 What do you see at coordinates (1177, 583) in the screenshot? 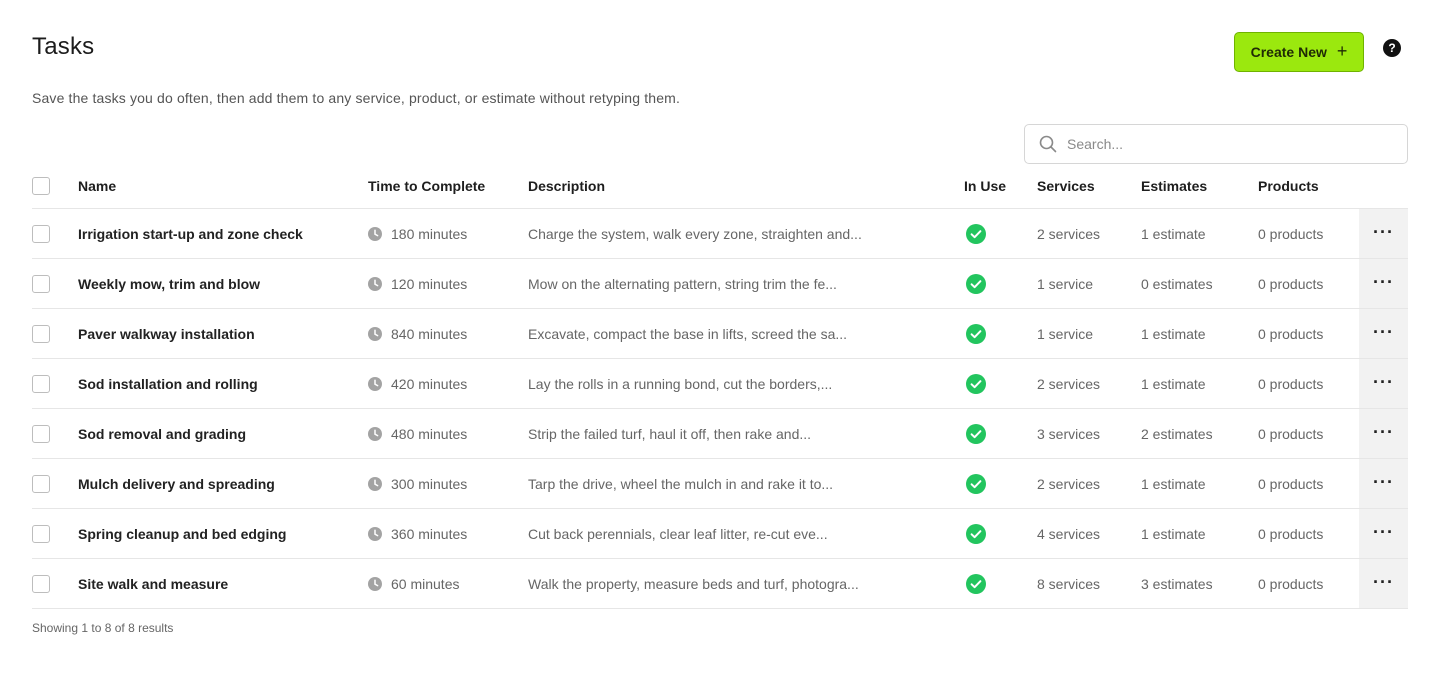
I see `task-estimates: 3 estimates` at bounding box center [1177, 583].